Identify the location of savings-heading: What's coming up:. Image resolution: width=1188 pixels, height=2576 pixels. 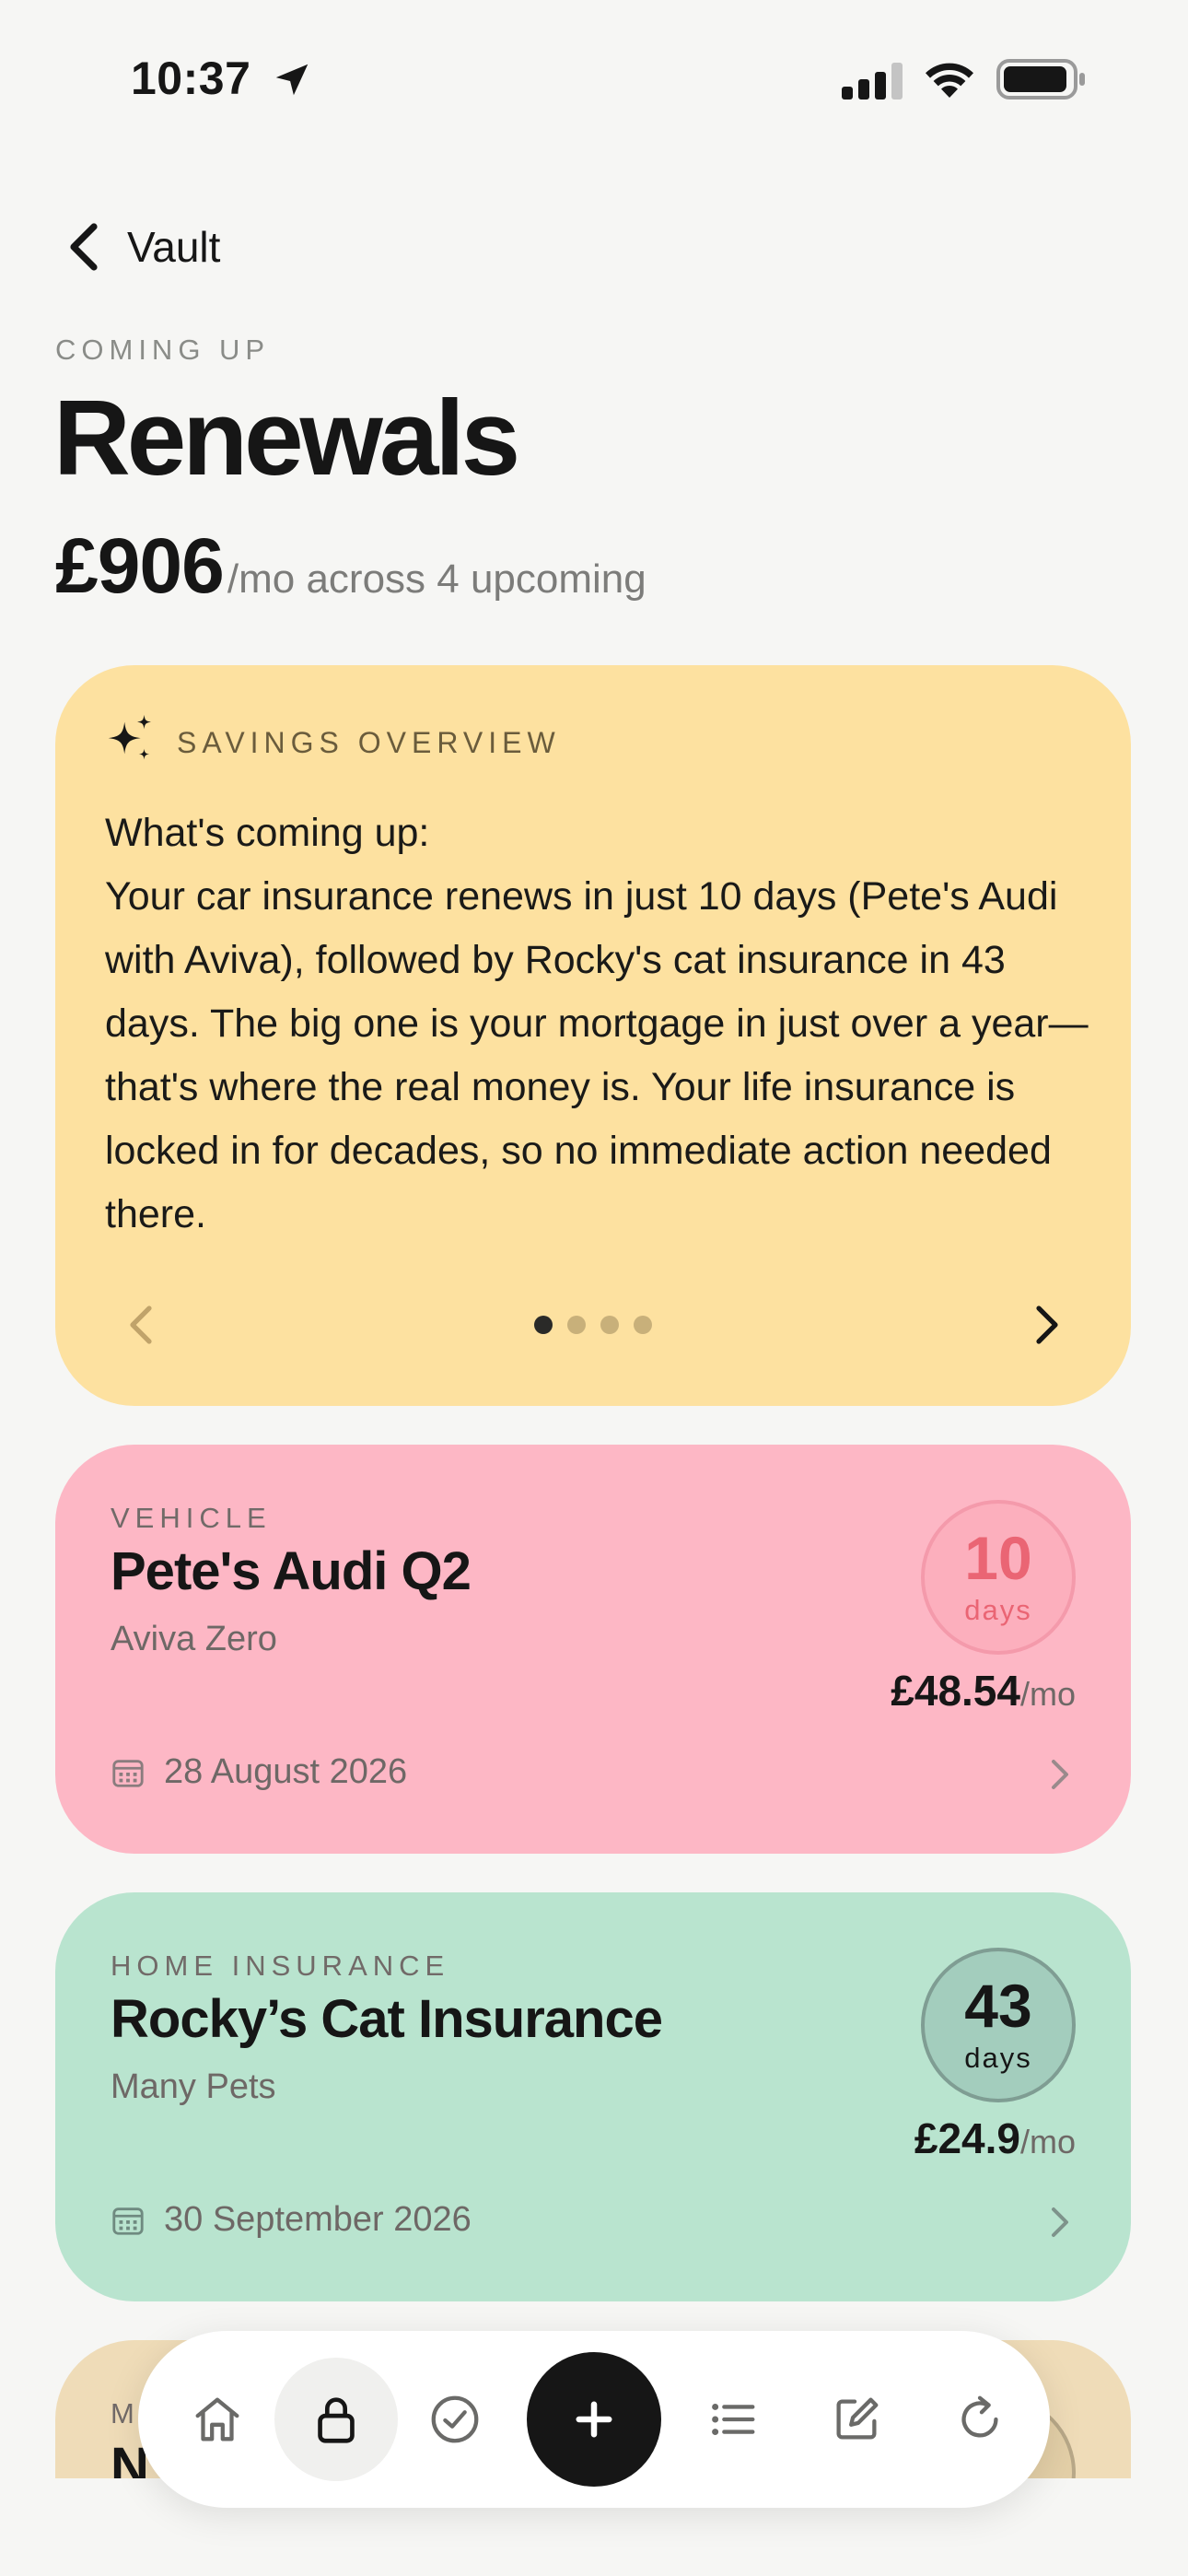
(267, 833).